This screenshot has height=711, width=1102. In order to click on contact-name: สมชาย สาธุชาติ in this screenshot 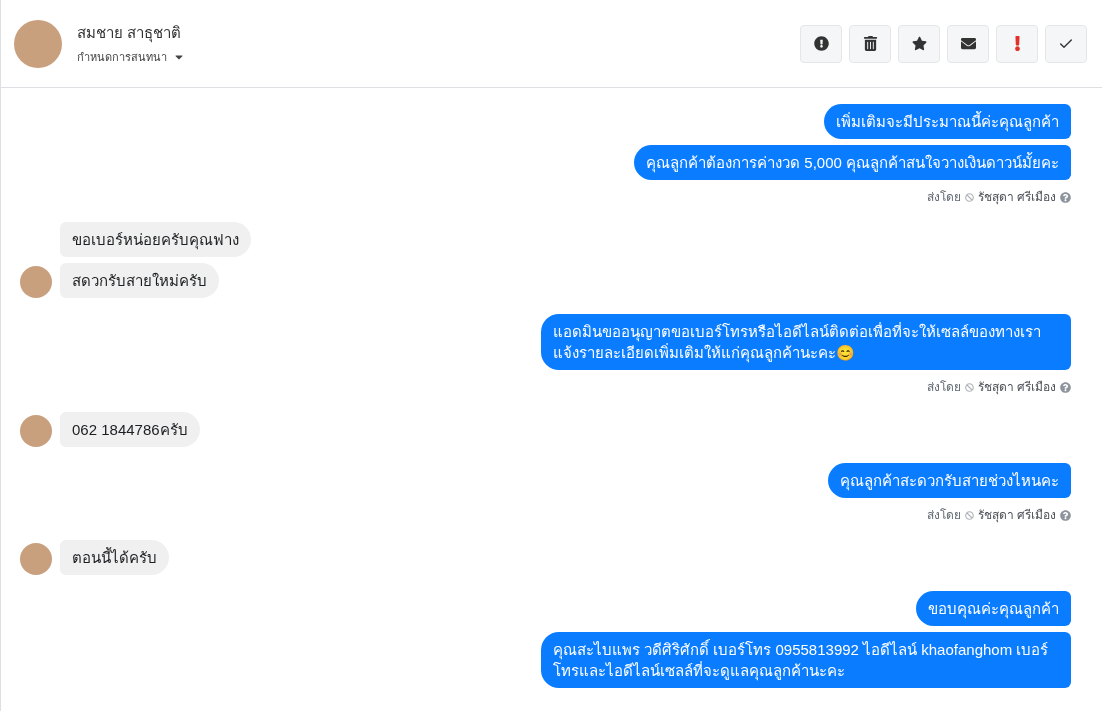, I will do `click(130, 34)`.